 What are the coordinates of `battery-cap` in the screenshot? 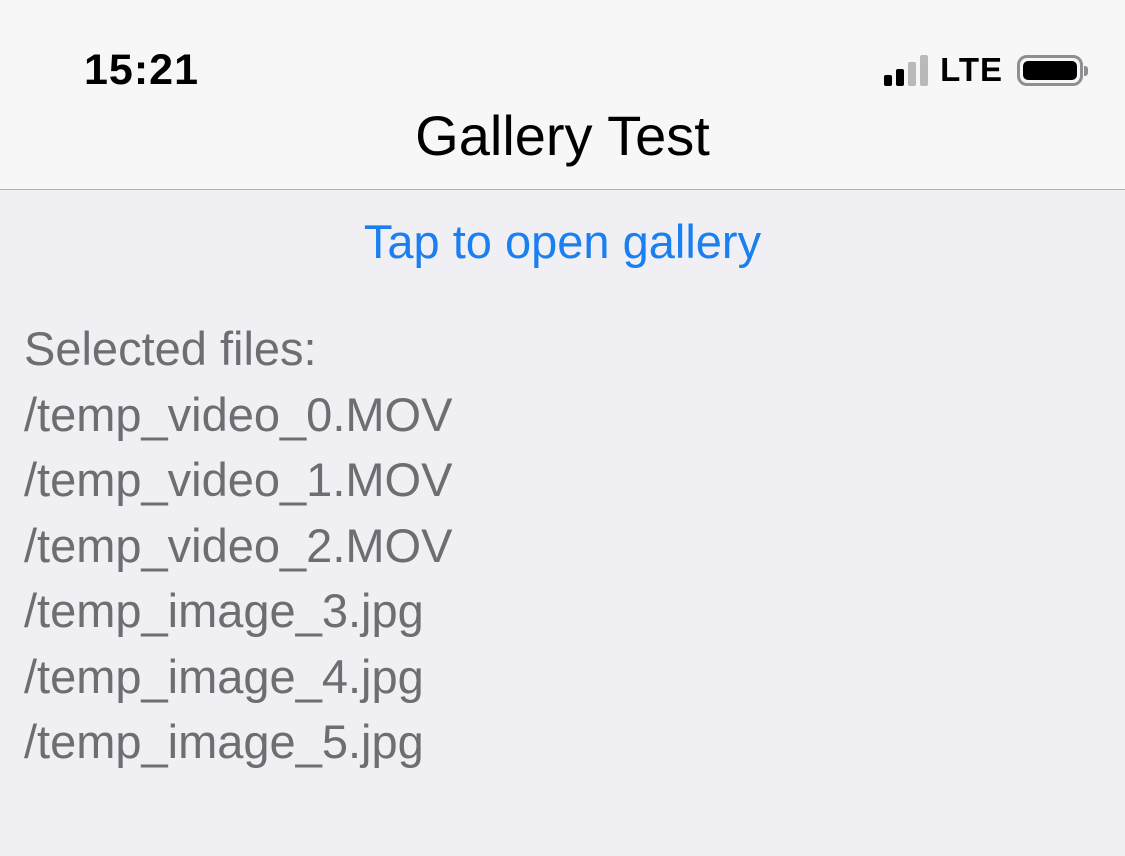 It's located at (1086, 70).